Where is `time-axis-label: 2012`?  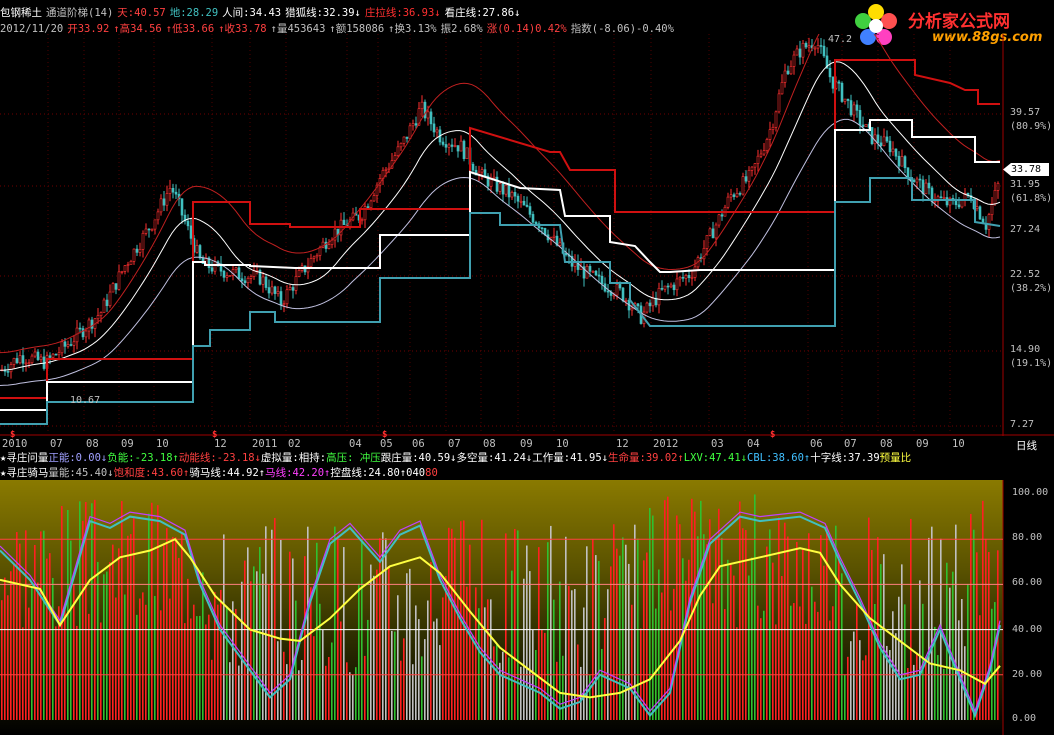
time-axis-label: 2012 is located at coordinates (666, 444).